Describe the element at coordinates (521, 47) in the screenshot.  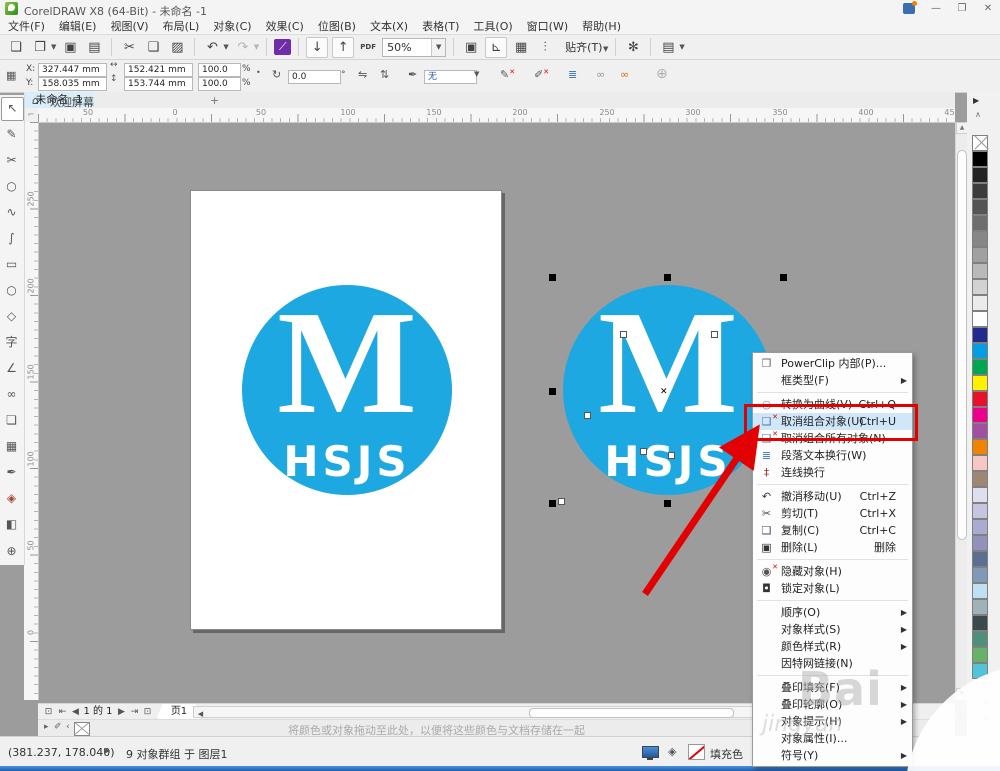
I see `show-grid-icon: ▦` at that location.